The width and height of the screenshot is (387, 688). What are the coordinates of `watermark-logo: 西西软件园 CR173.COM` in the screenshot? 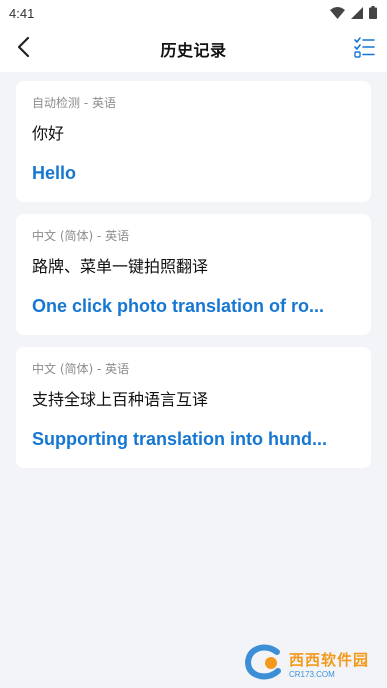 It's located at (306, 664).